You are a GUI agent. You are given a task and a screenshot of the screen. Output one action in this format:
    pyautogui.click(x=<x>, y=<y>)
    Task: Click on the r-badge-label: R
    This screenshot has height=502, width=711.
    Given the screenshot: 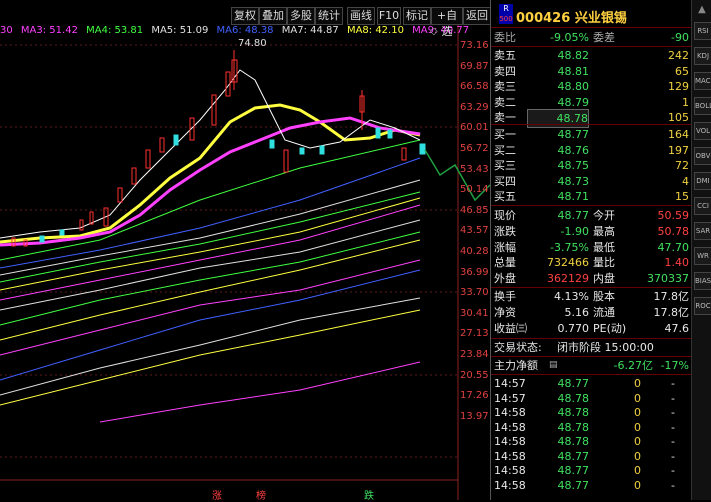 What is the action you would take?
    pyautogui.click(x=506, y=8)
    